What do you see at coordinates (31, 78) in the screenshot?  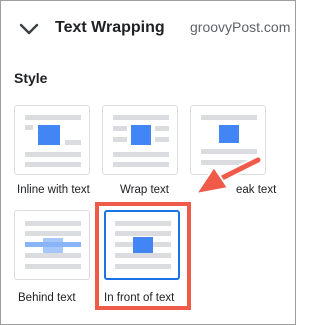 I see `style-label: Style` at bounding box center [31, 78].